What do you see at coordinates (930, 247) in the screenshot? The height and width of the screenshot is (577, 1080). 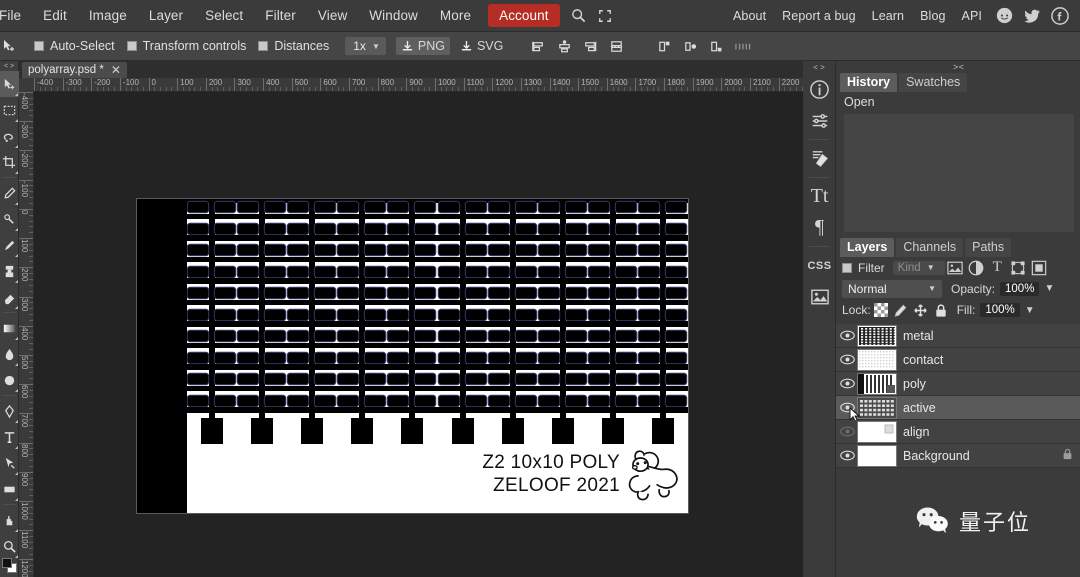 I see `tab-channels: Channels` at bounding box center [930, 247].